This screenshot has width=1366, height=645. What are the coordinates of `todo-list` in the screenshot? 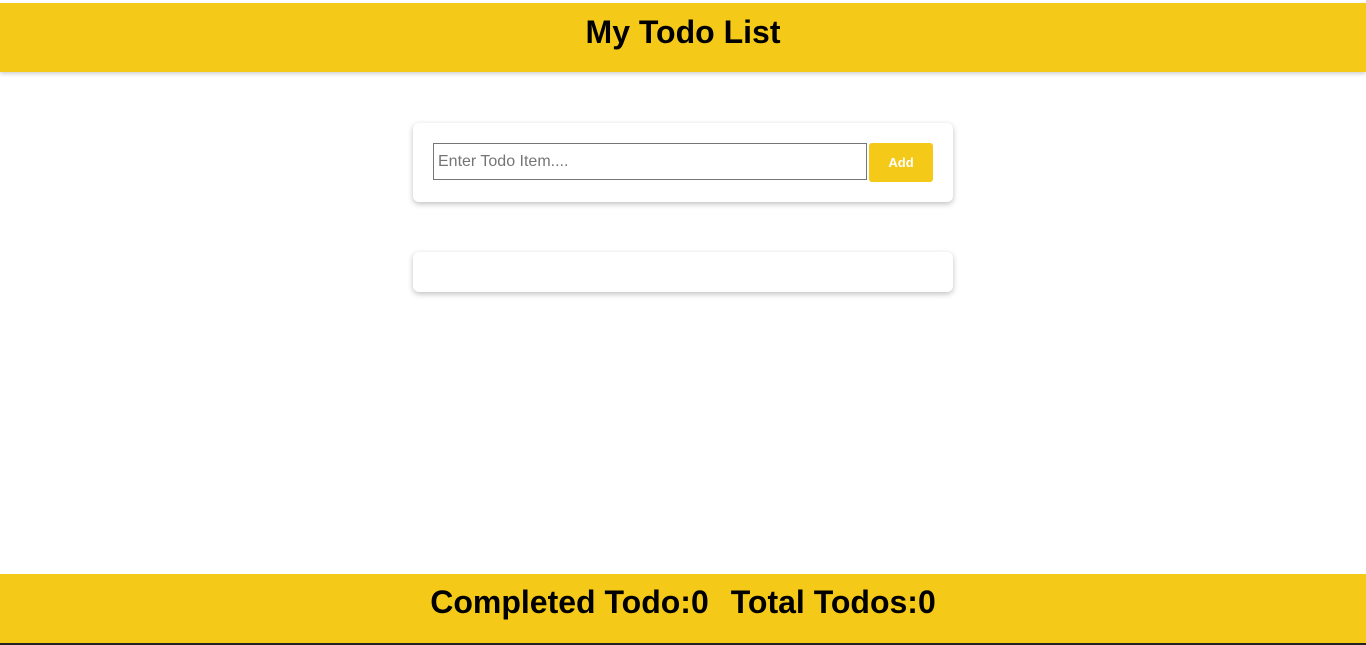 It's located at (683, 272).